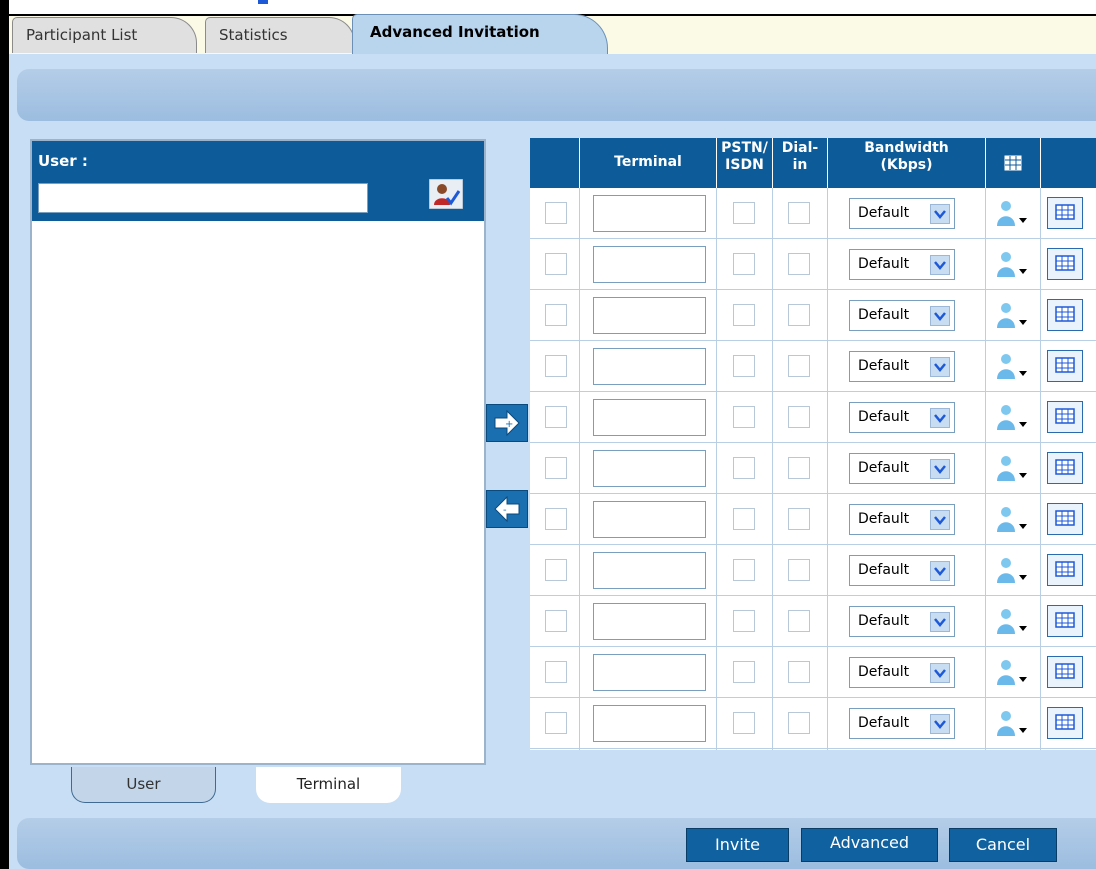 The image size is (1096, 869). What do you see at coordinates (813, 748) in the screenshot?
I see `grid-row-divider` at bounding box center [813, 748].